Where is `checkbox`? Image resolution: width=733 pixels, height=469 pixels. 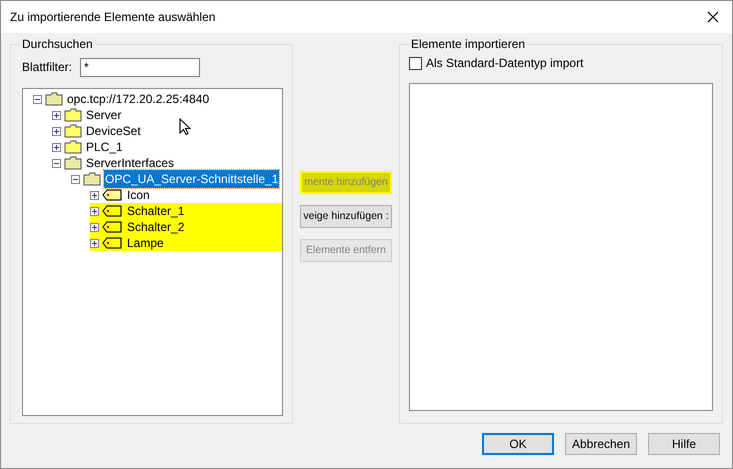
checkbox is located at coordinates (415, 63).